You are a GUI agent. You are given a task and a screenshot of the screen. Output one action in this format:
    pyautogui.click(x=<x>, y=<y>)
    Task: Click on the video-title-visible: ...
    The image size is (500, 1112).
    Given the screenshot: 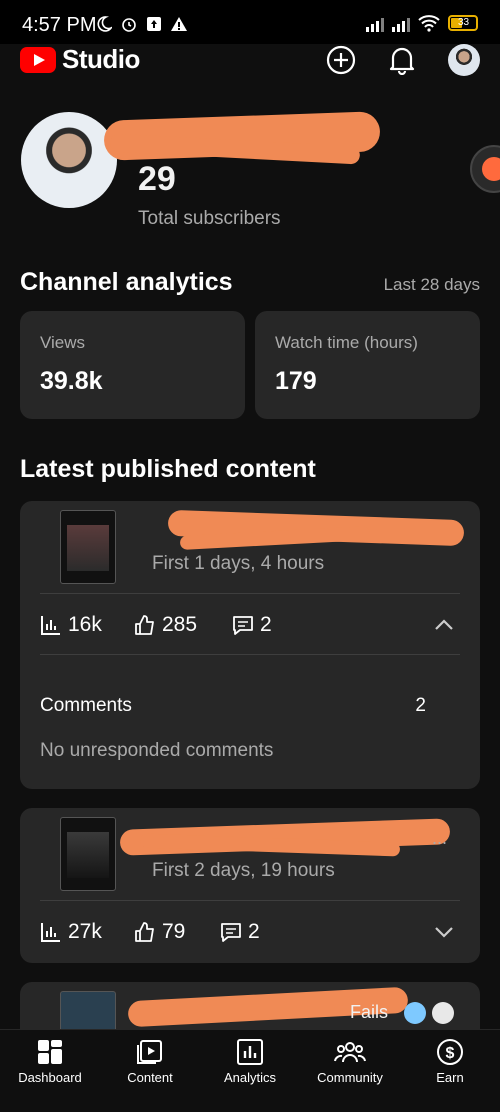 What is the action you would take?
    pyautogui.click(x=440, y=838)
    